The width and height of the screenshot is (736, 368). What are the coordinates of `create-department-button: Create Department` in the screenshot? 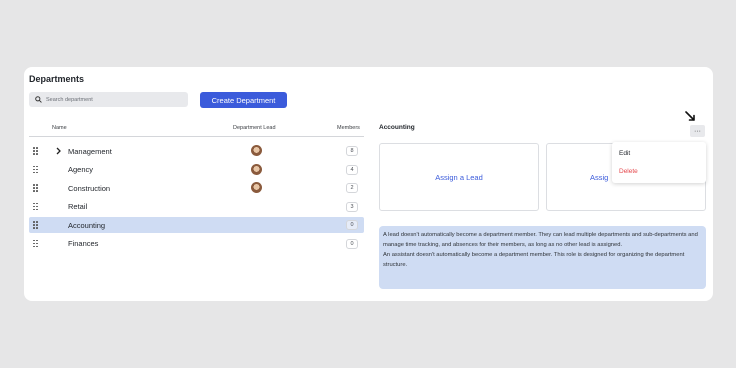 It's located at (243, 100).